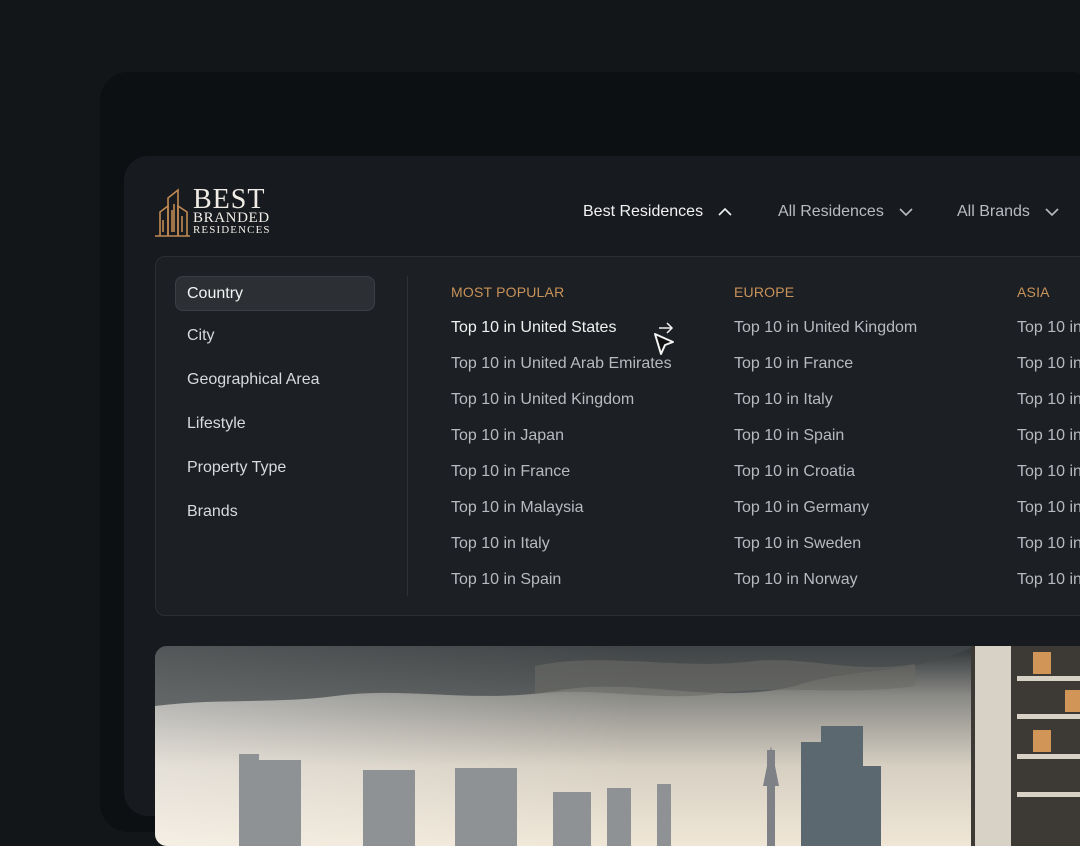  I want to click on link-asia-8: Top 10 in, so click(1048, 580).